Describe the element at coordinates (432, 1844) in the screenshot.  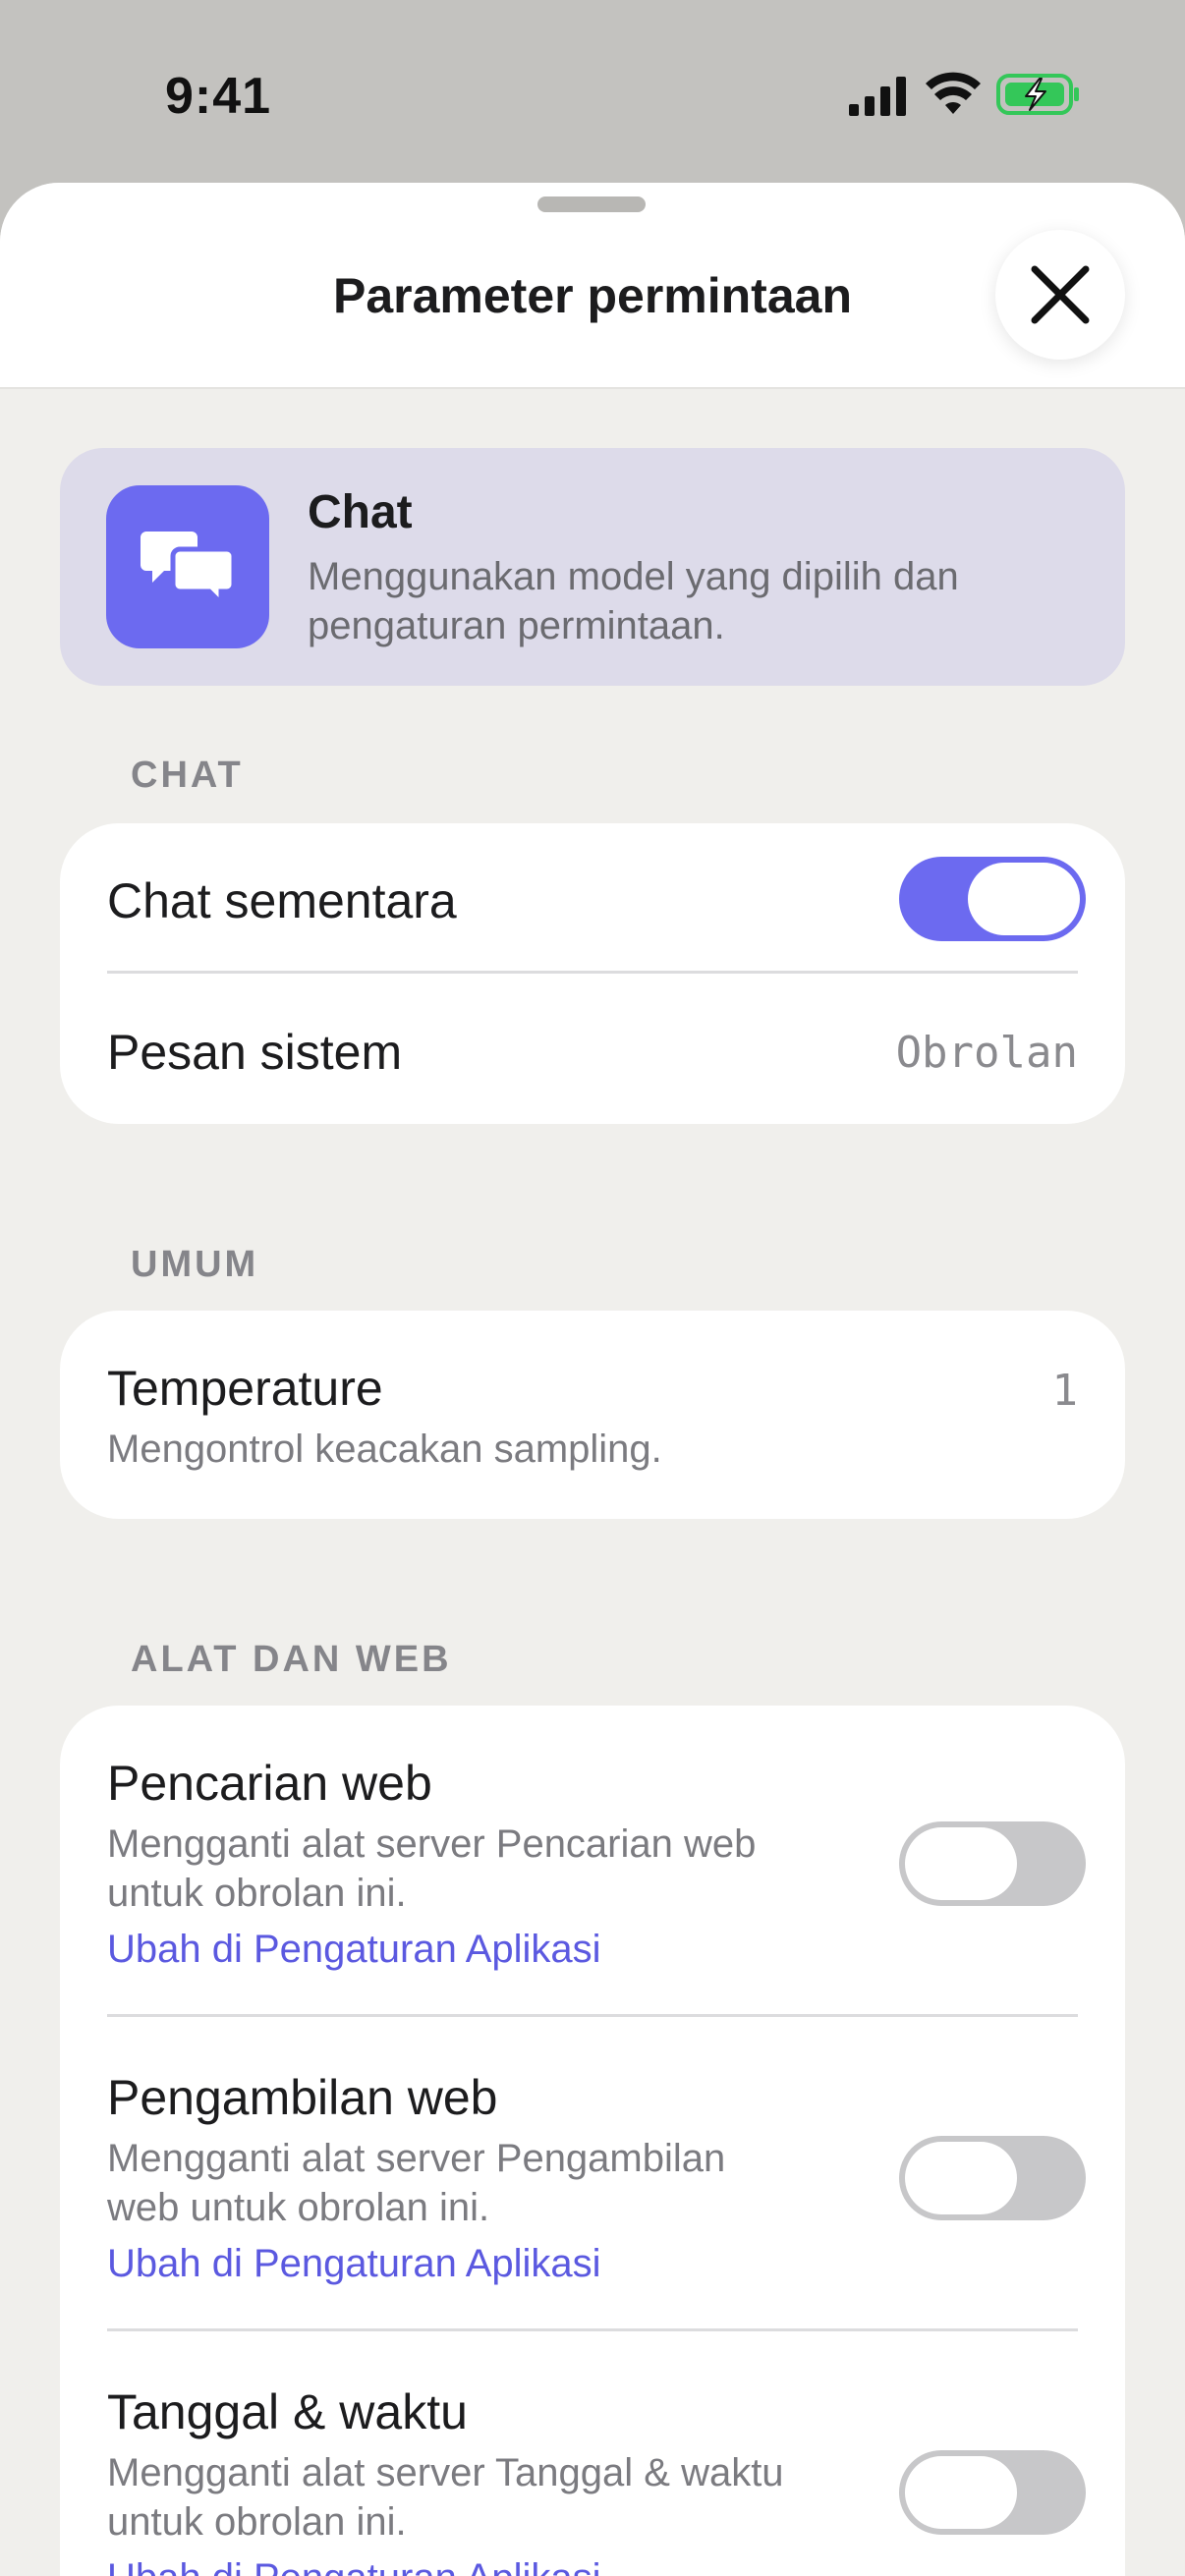
I see `web-search-description-line1: Mengganti alat server Pencarian web` at that location.